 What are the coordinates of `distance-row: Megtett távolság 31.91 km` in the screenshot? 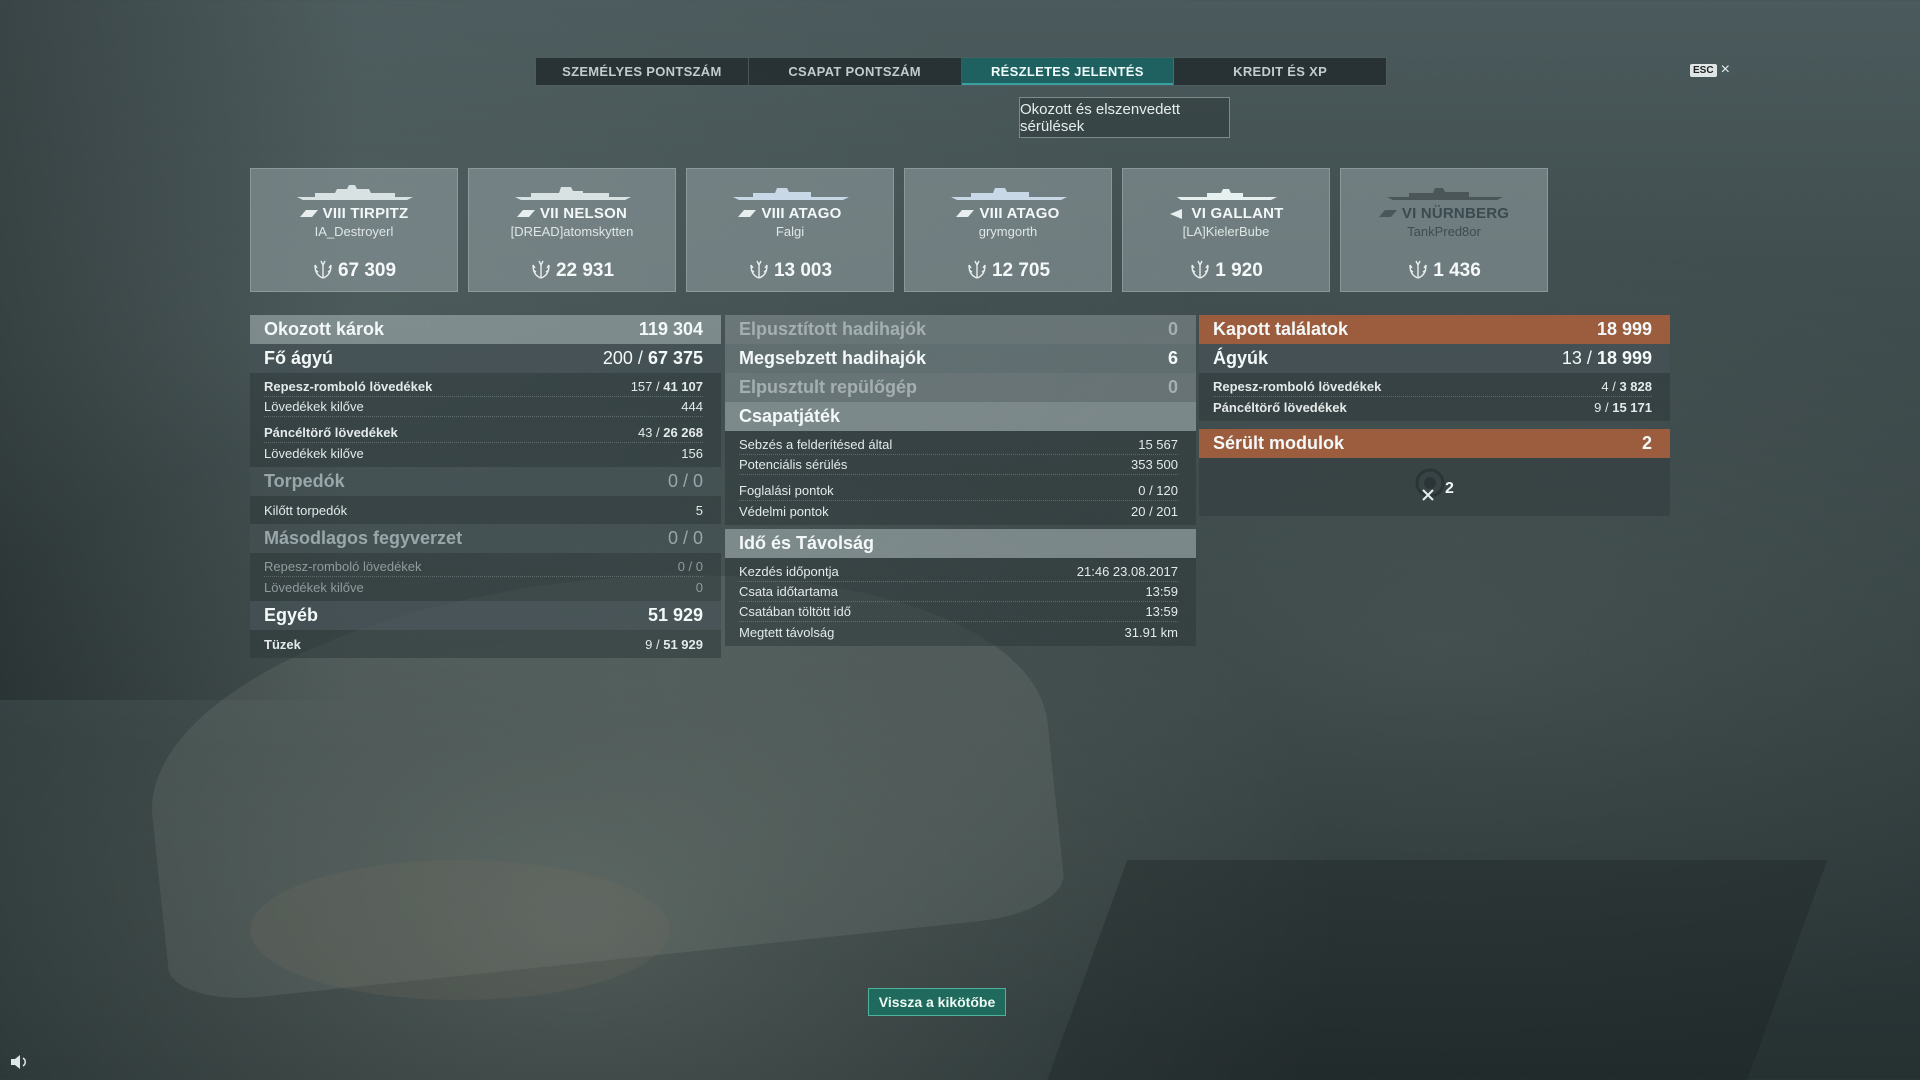 It's located at (958, 632).